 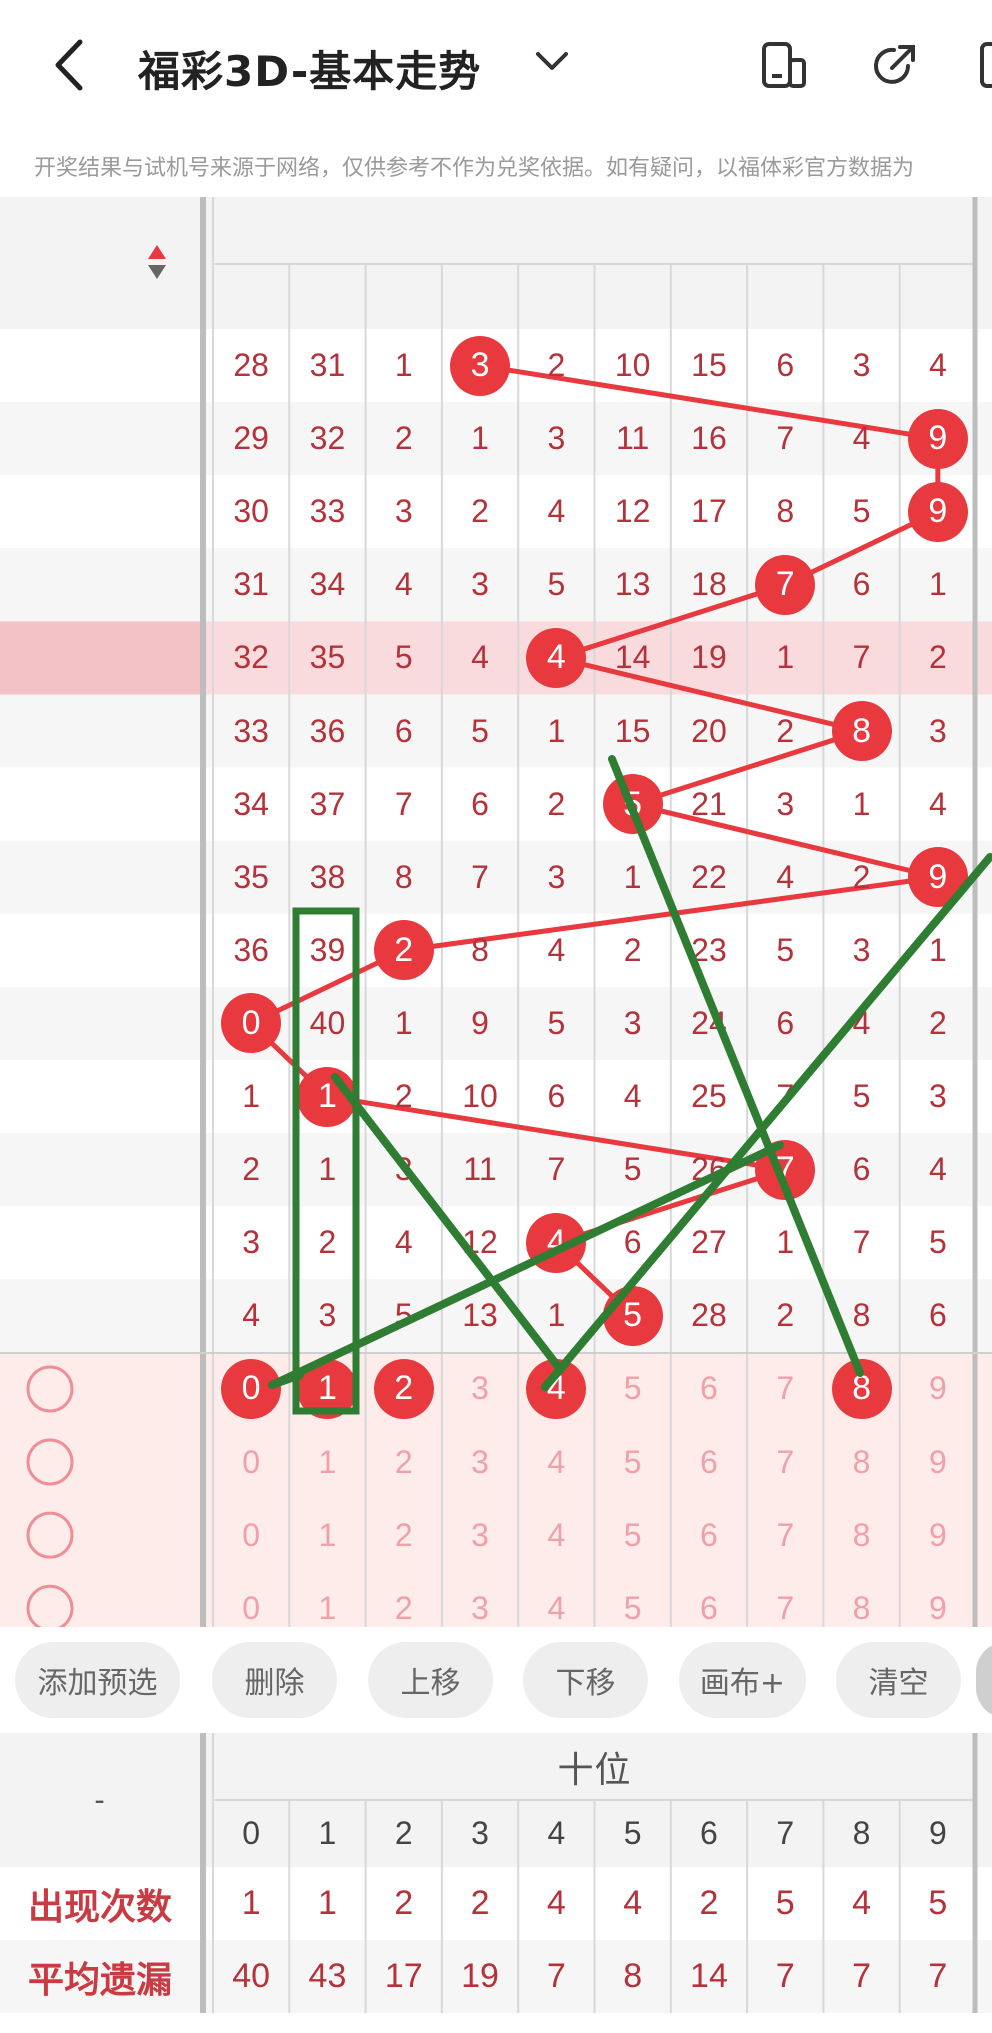 What do you see at coordinates (157, 263) in the screenshot?
I see `sort-icon` at bounding box center [157, 263].